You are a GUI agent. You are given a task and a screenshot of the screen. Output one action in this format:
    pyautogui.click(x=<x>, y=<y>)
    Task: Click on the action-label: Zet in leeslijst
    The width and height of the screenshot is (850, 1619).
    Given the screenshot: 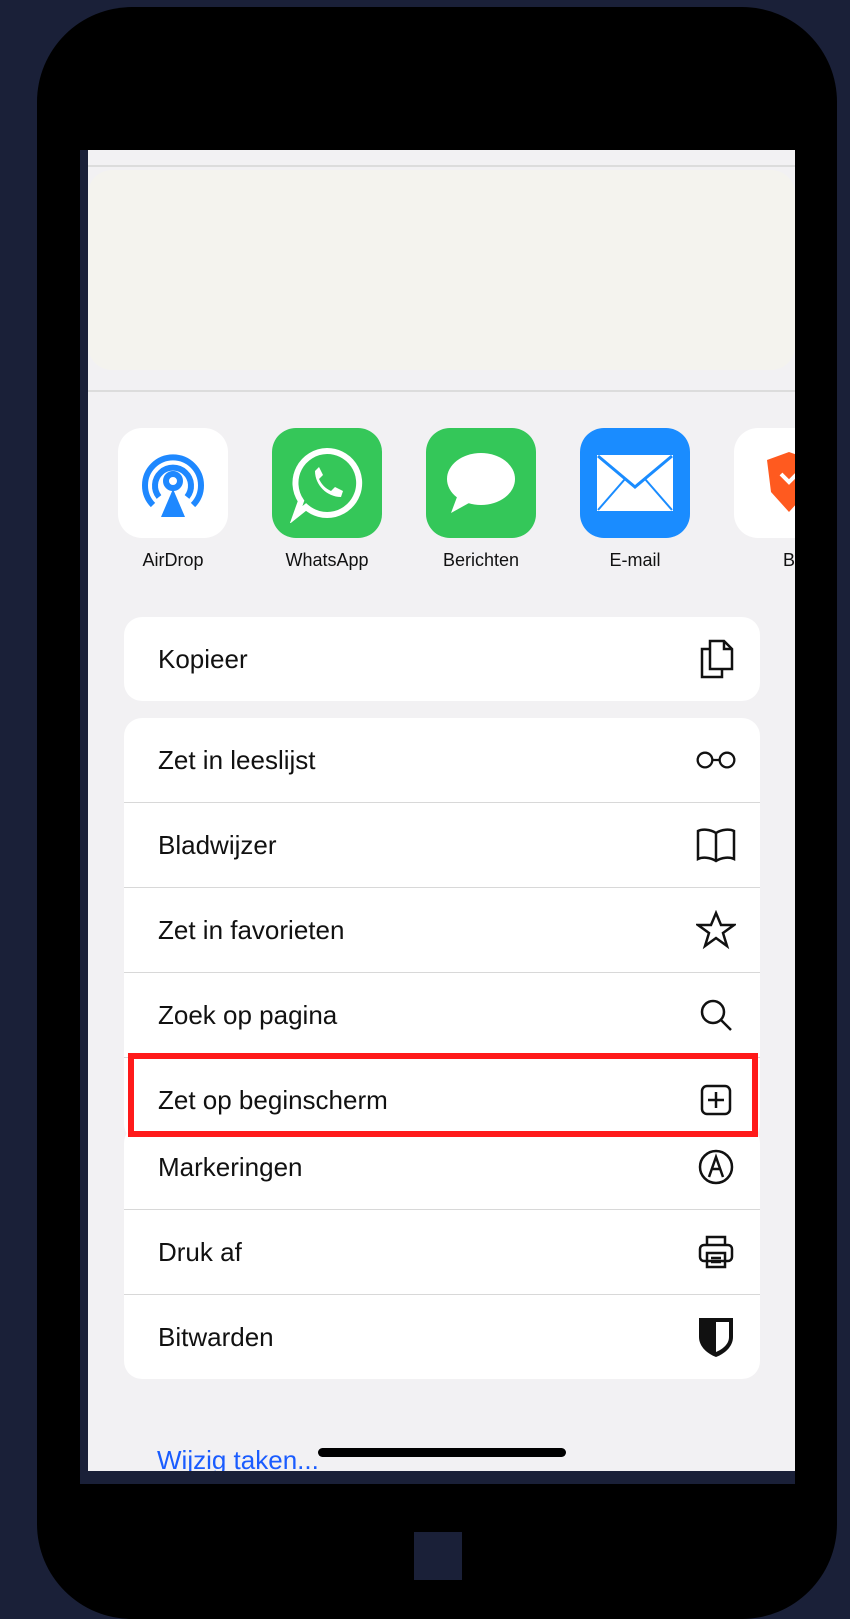 What is the action you would take?
    pyautogui.click(x=237, y=759)
    